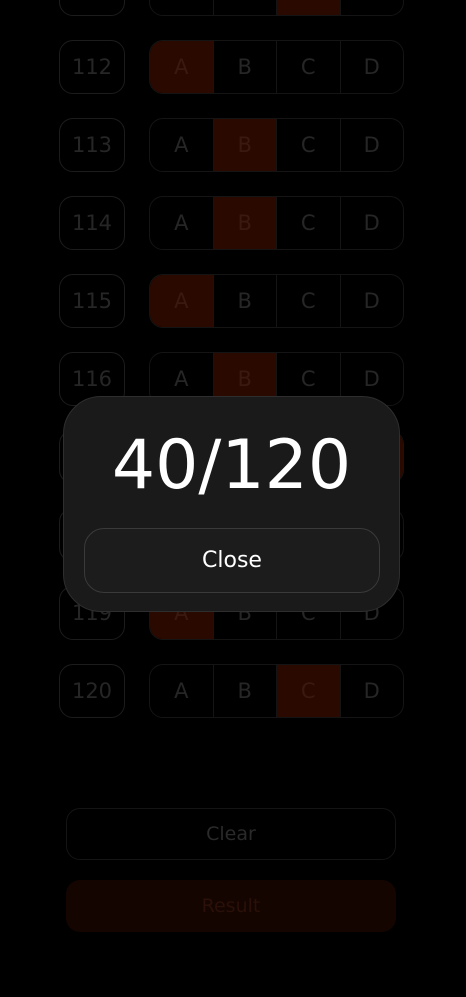 The width and height of the screenshot is (466, 997). I want to click on score-text: 40/120, so click(231, 465).